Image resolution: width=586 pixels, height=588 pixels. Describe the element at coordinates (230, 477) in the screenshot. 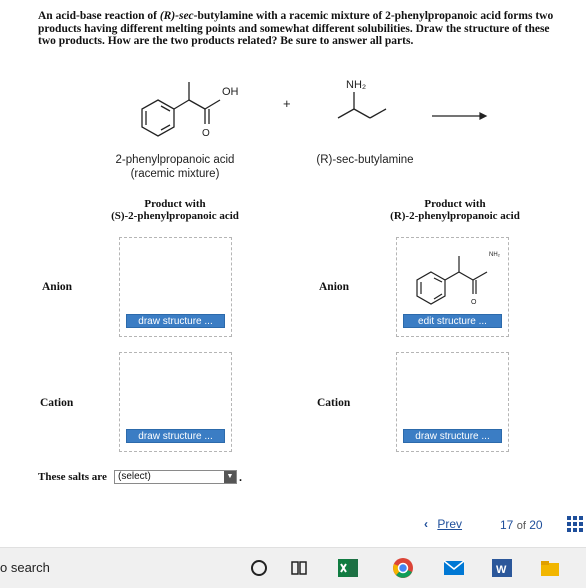

I see `chevron-down-icon: ▼` at that location.